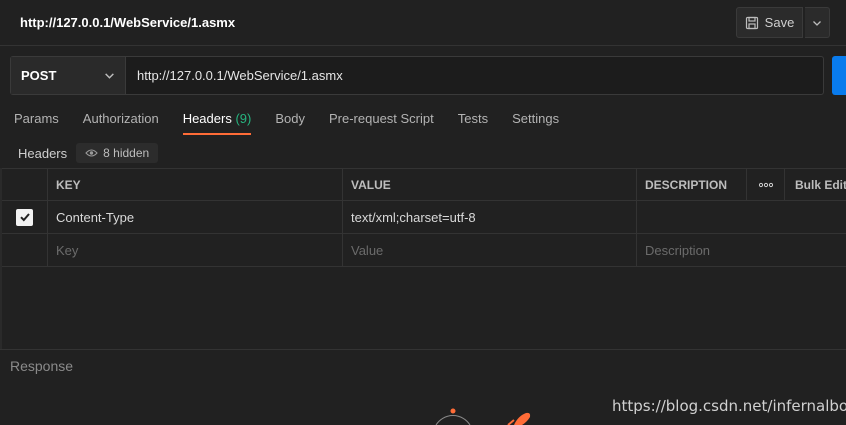 The width and height of the screenshot is (846, 425). I want to click on enabled-checkbox, so click(24, 217).